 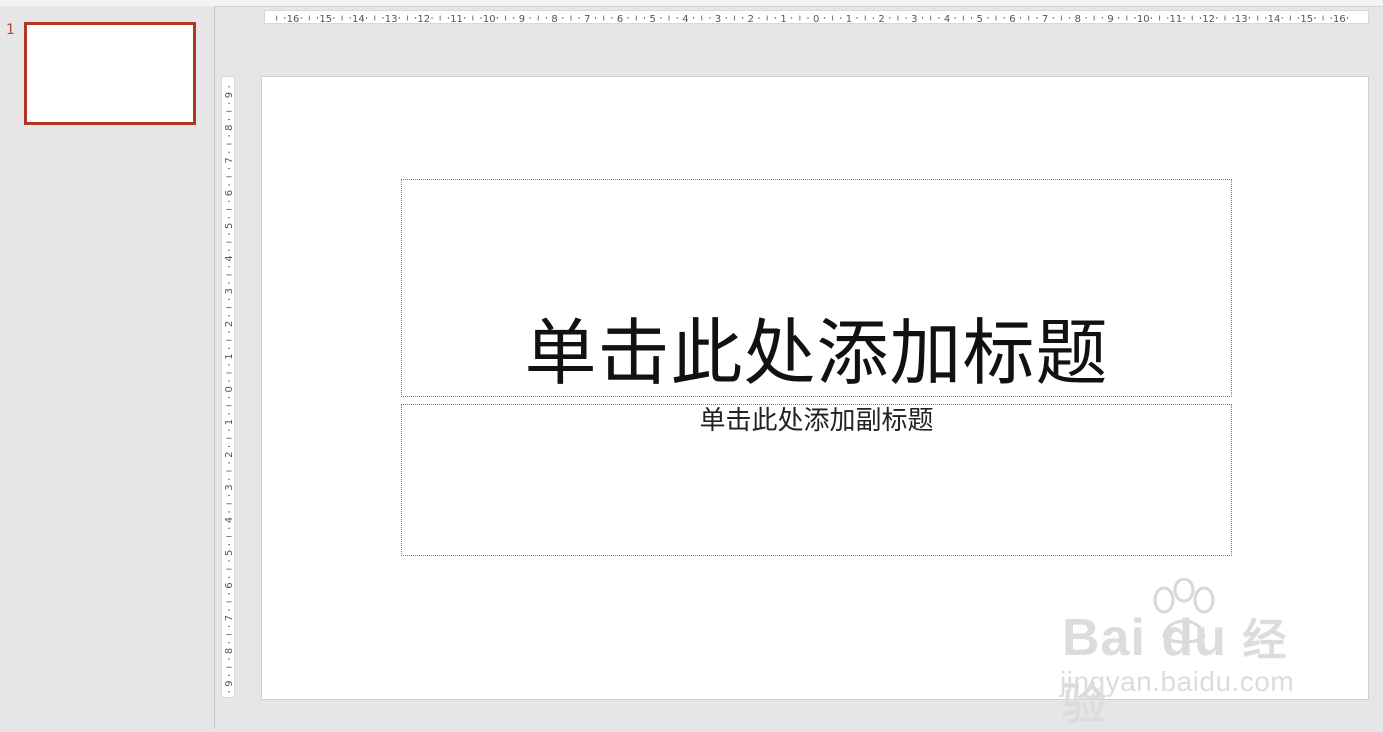 I want to click on ruler-v-label: 0, so click(x=229, y=389).